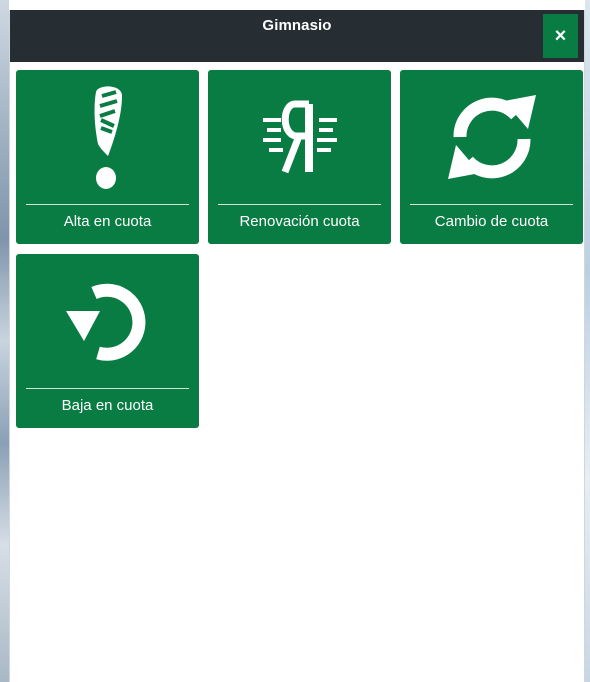  Describe the element at coordinates (491, 137) in the screenshot. I see `refresh-icon` at that location.